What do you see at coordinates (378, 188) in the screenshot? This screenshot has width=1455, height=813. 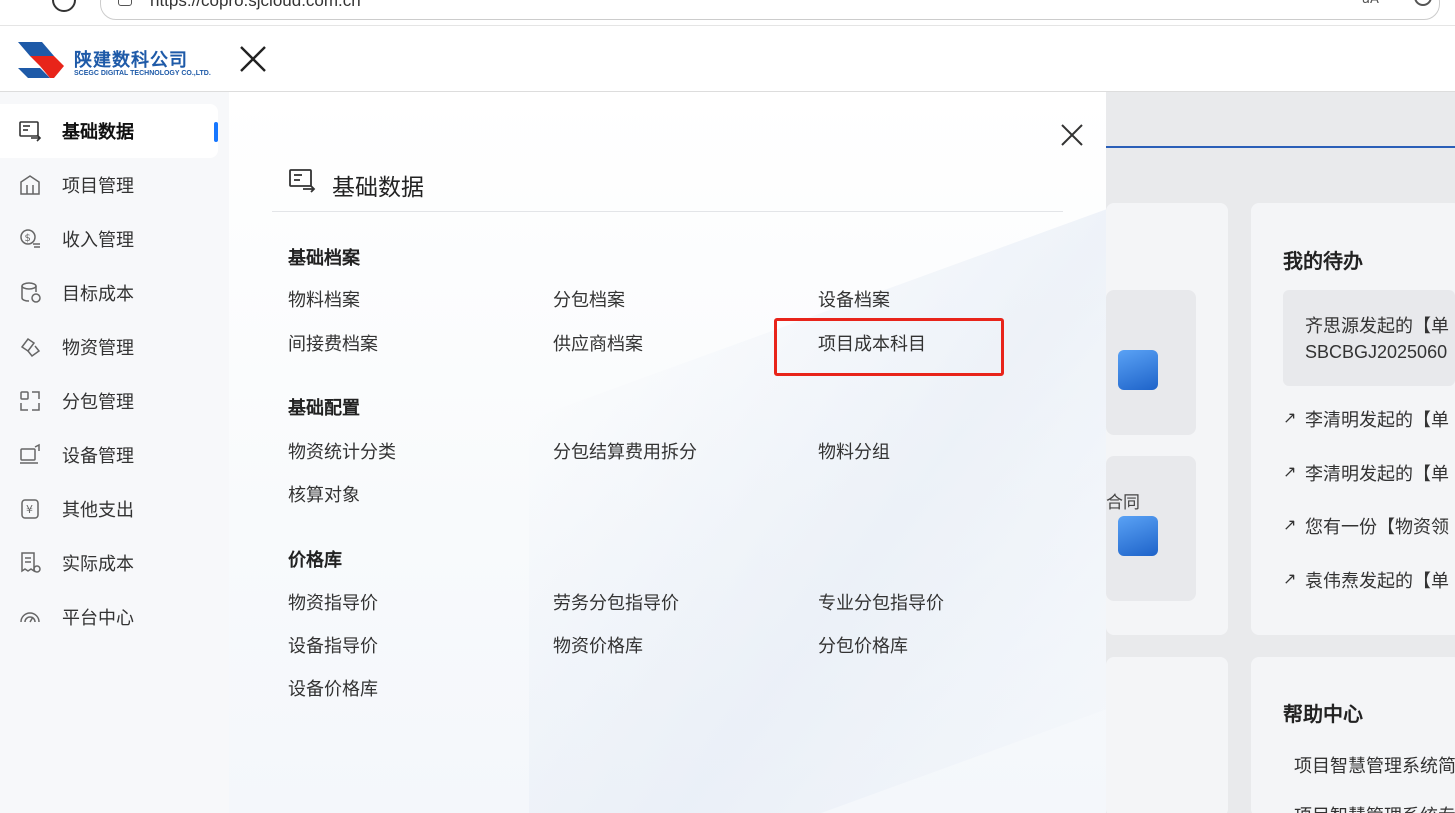 I see `panel-title: 基础数据` at bounding box center [378, 188].